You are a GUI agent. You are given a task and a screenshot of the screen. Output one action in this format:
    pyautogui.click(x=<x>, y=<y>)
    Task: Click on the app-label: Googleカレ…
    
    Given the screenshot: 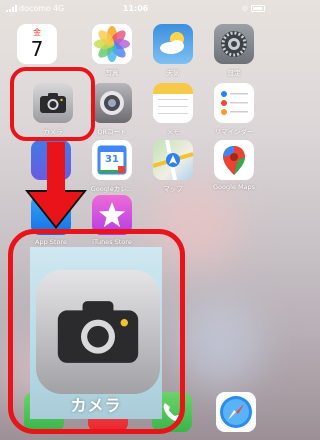 What is the action you would take?
    pyautogui.click(x=112, y=189)
    